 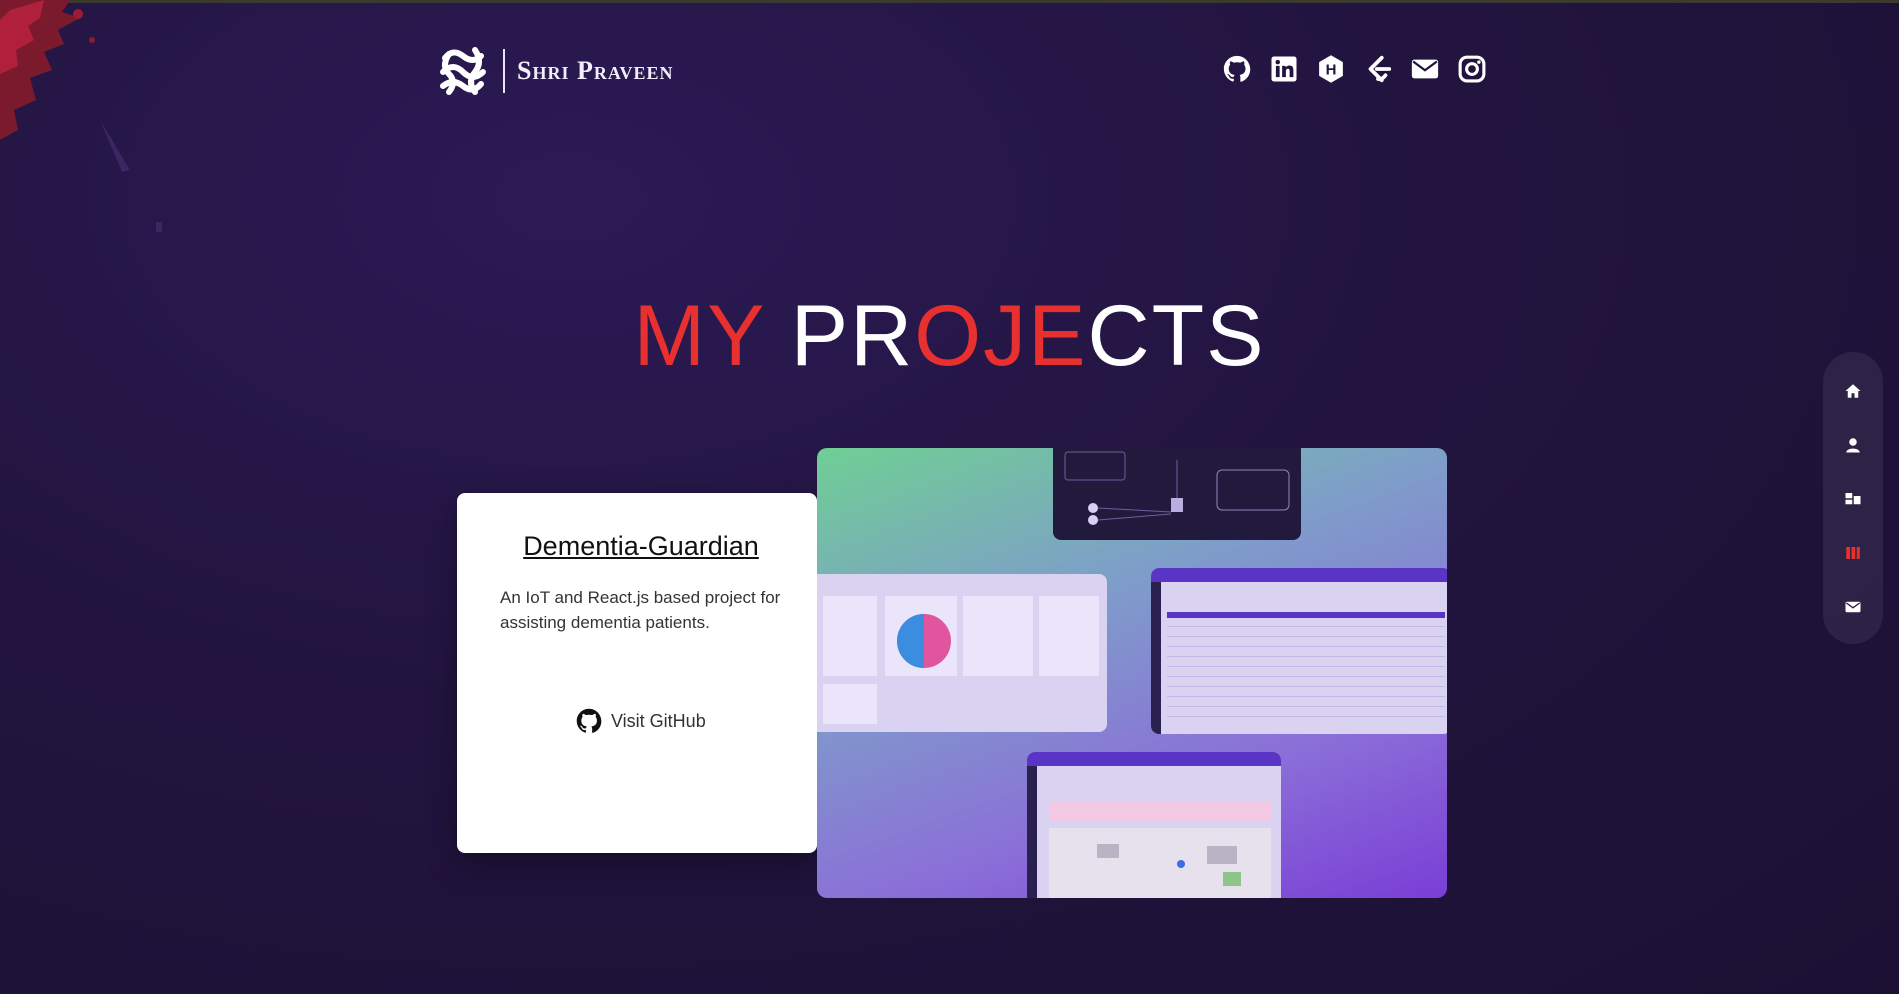 I want to click on side-navigation, so click(x=1853, y=498).